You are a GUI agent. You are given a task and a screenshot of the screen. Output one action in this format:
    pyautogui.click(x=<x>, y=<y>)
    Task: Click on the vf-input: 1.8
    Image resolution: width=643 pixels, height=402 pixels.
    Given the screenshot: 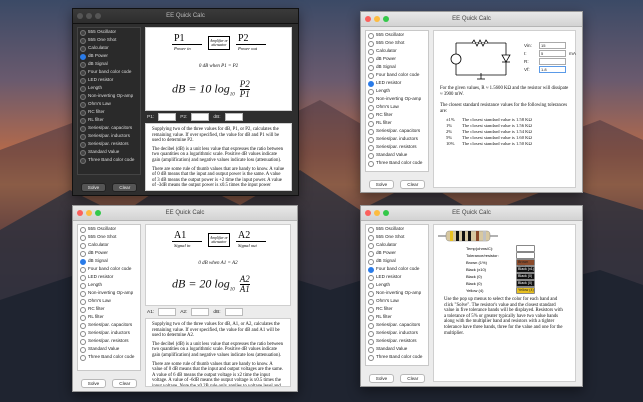 What is the action you would take?
    pyautogui.click(x=552, y=69)
    